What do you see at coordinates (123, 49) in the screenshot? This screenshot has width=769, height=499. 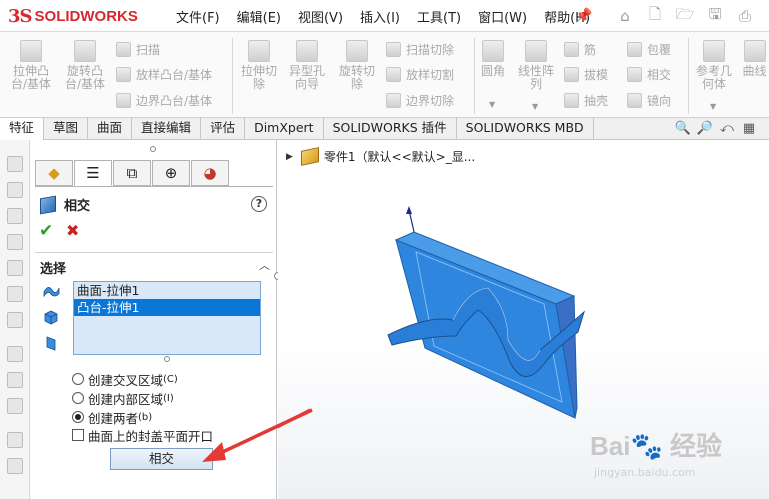 I see `sweep-icon` at bounding box center [123, 49].